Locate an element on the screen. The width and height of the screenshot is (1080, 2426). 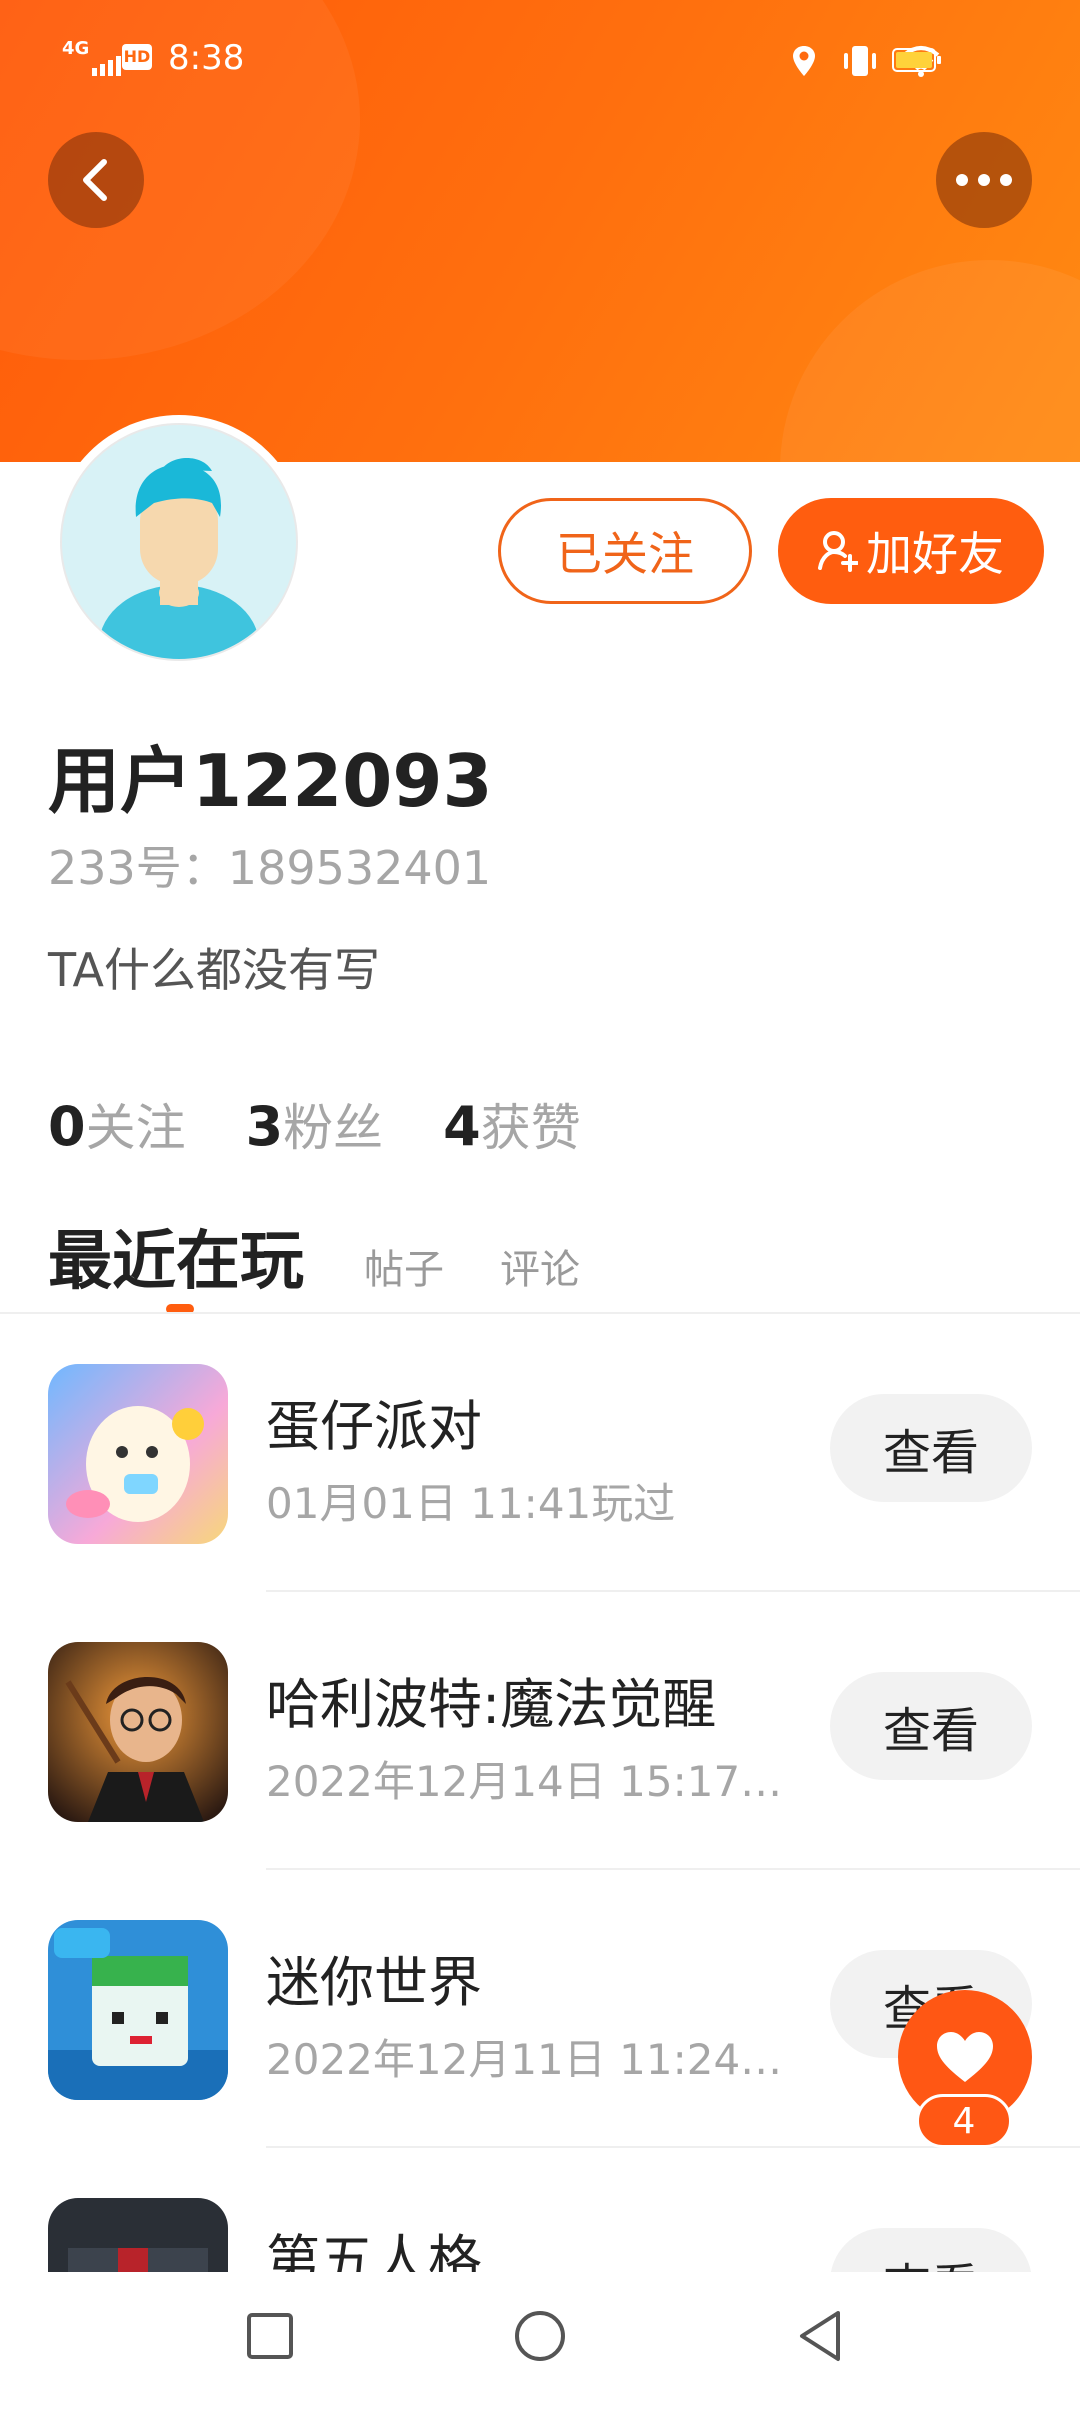
stat-fans: 3 粉丝 is located at coordinates (315, 1124).